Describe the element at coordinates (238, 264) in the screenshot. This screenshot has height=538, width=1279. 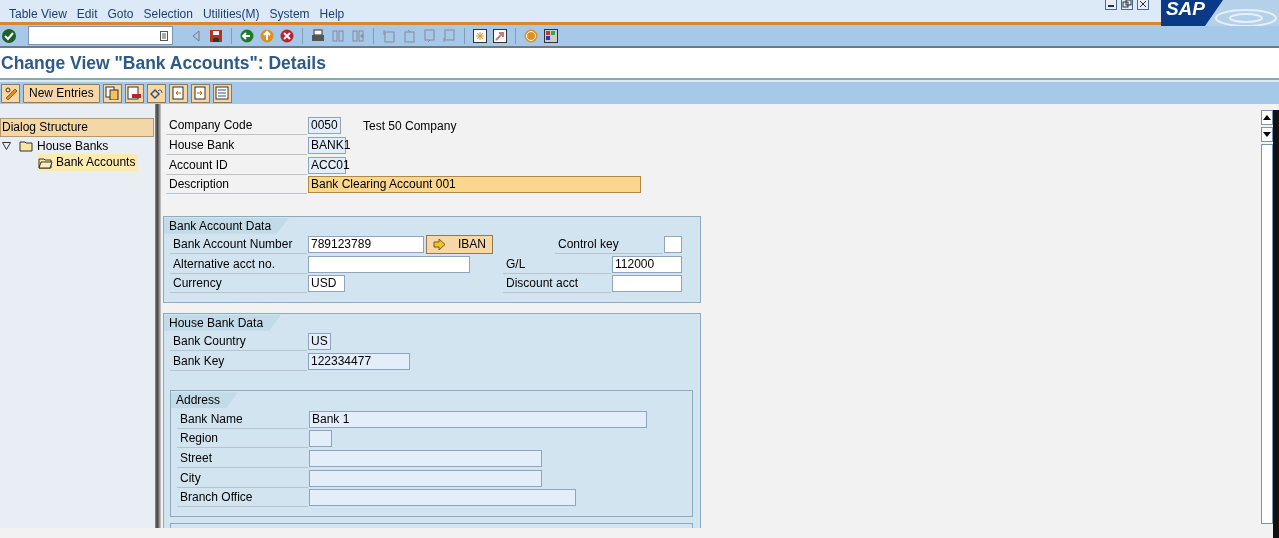
I see `field-label: Alternative acct no.` at that location.